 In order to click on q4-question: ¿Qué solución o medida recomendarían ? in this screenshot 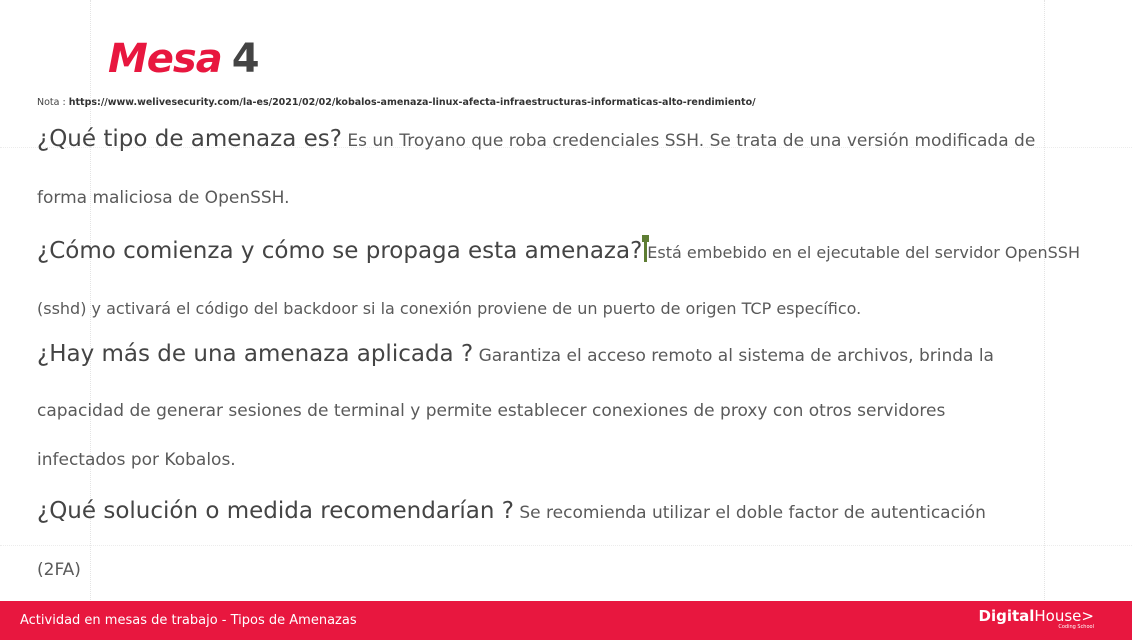, I will do `click(275, 511)`.